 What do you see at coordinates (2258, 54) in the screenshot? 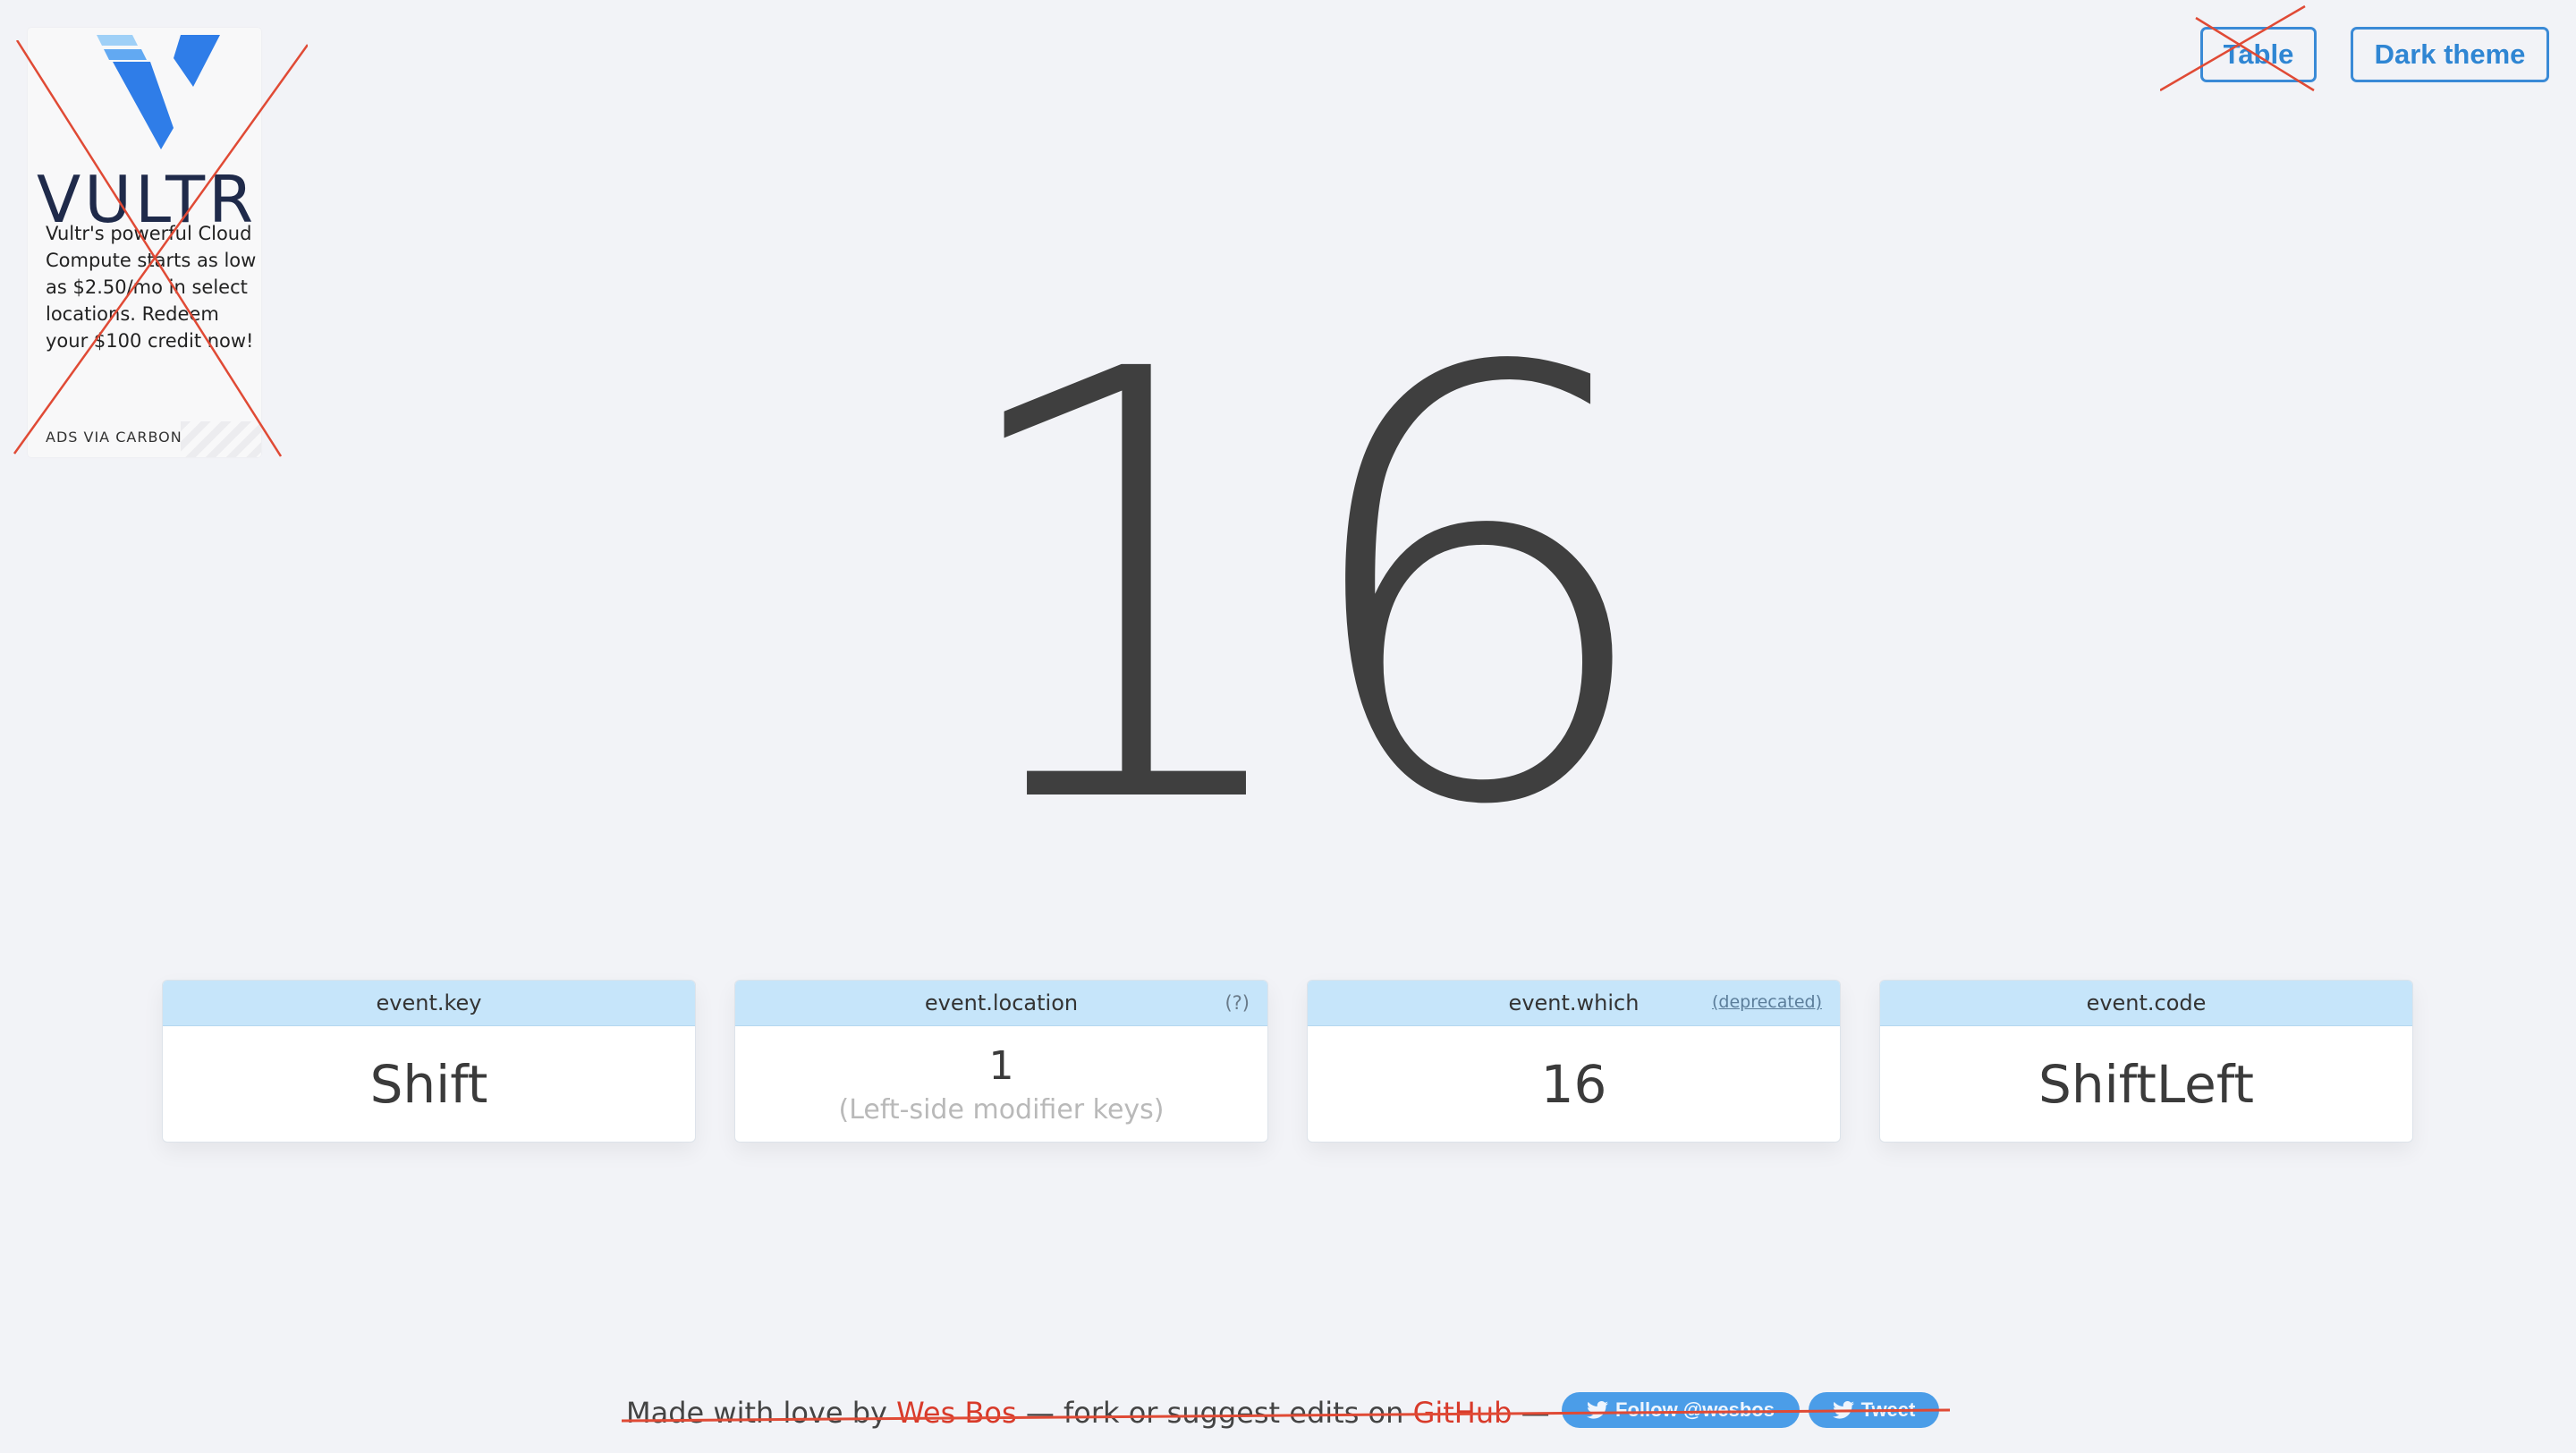
I see `table-button: Table` at bounding box center [2258, 54].